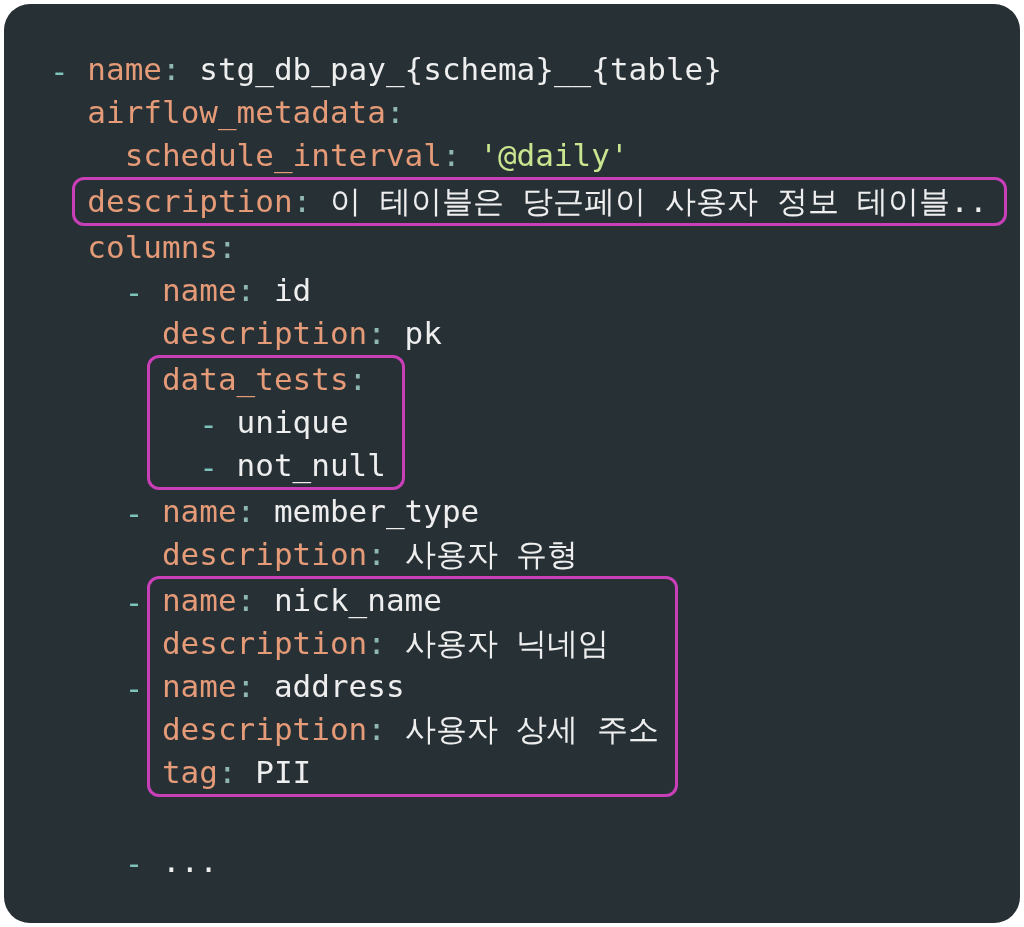  Describe the element at coordinates (321, 512) in the screenshot. I see `code-line: name: member_type` at that location.